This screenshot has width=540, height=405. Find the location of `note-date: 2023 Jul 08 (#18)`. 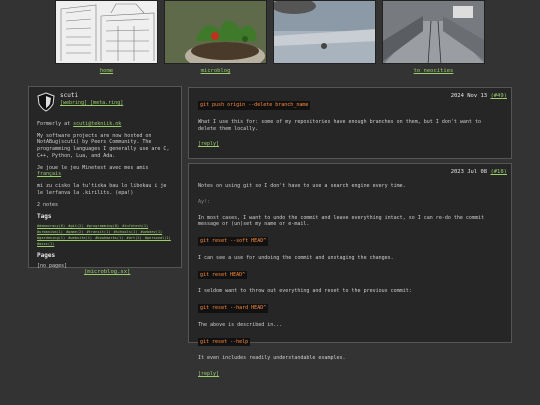

note-date: 2023 Jul 08 (#18) is located at coordinates (479, 172).